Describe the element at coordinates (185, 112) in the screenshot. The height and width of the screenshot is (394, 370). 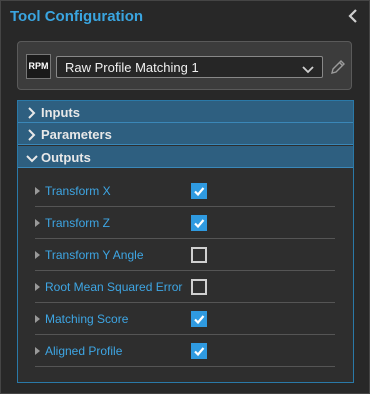
I see `section-header-inputs: Inputs` at that location.